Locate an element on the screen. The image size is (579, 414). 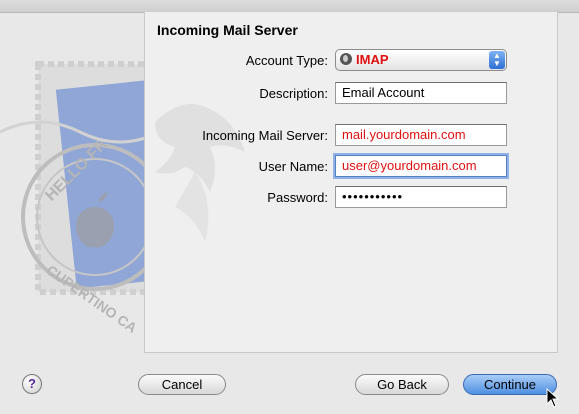
help-button: ? is located at coordinates (32, 384).